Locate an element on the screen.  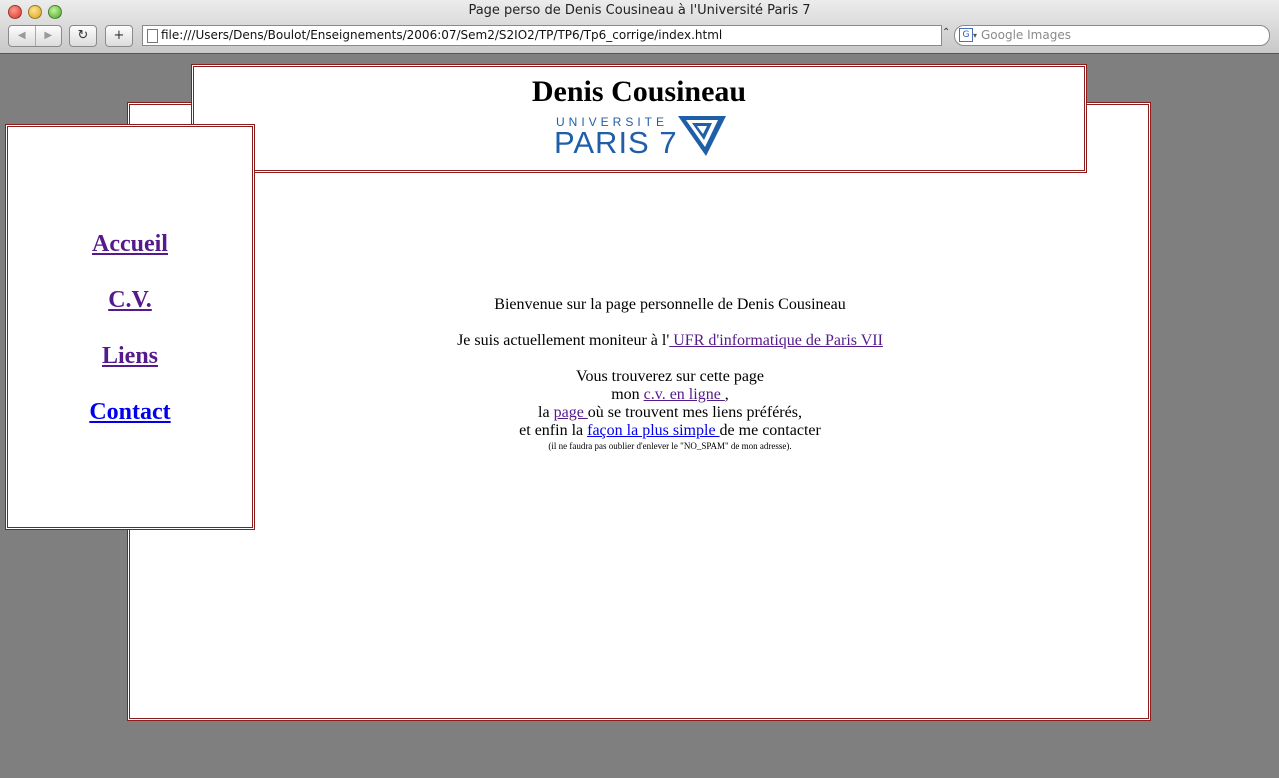
mon-text: mon is located at coordinates (627, 394).